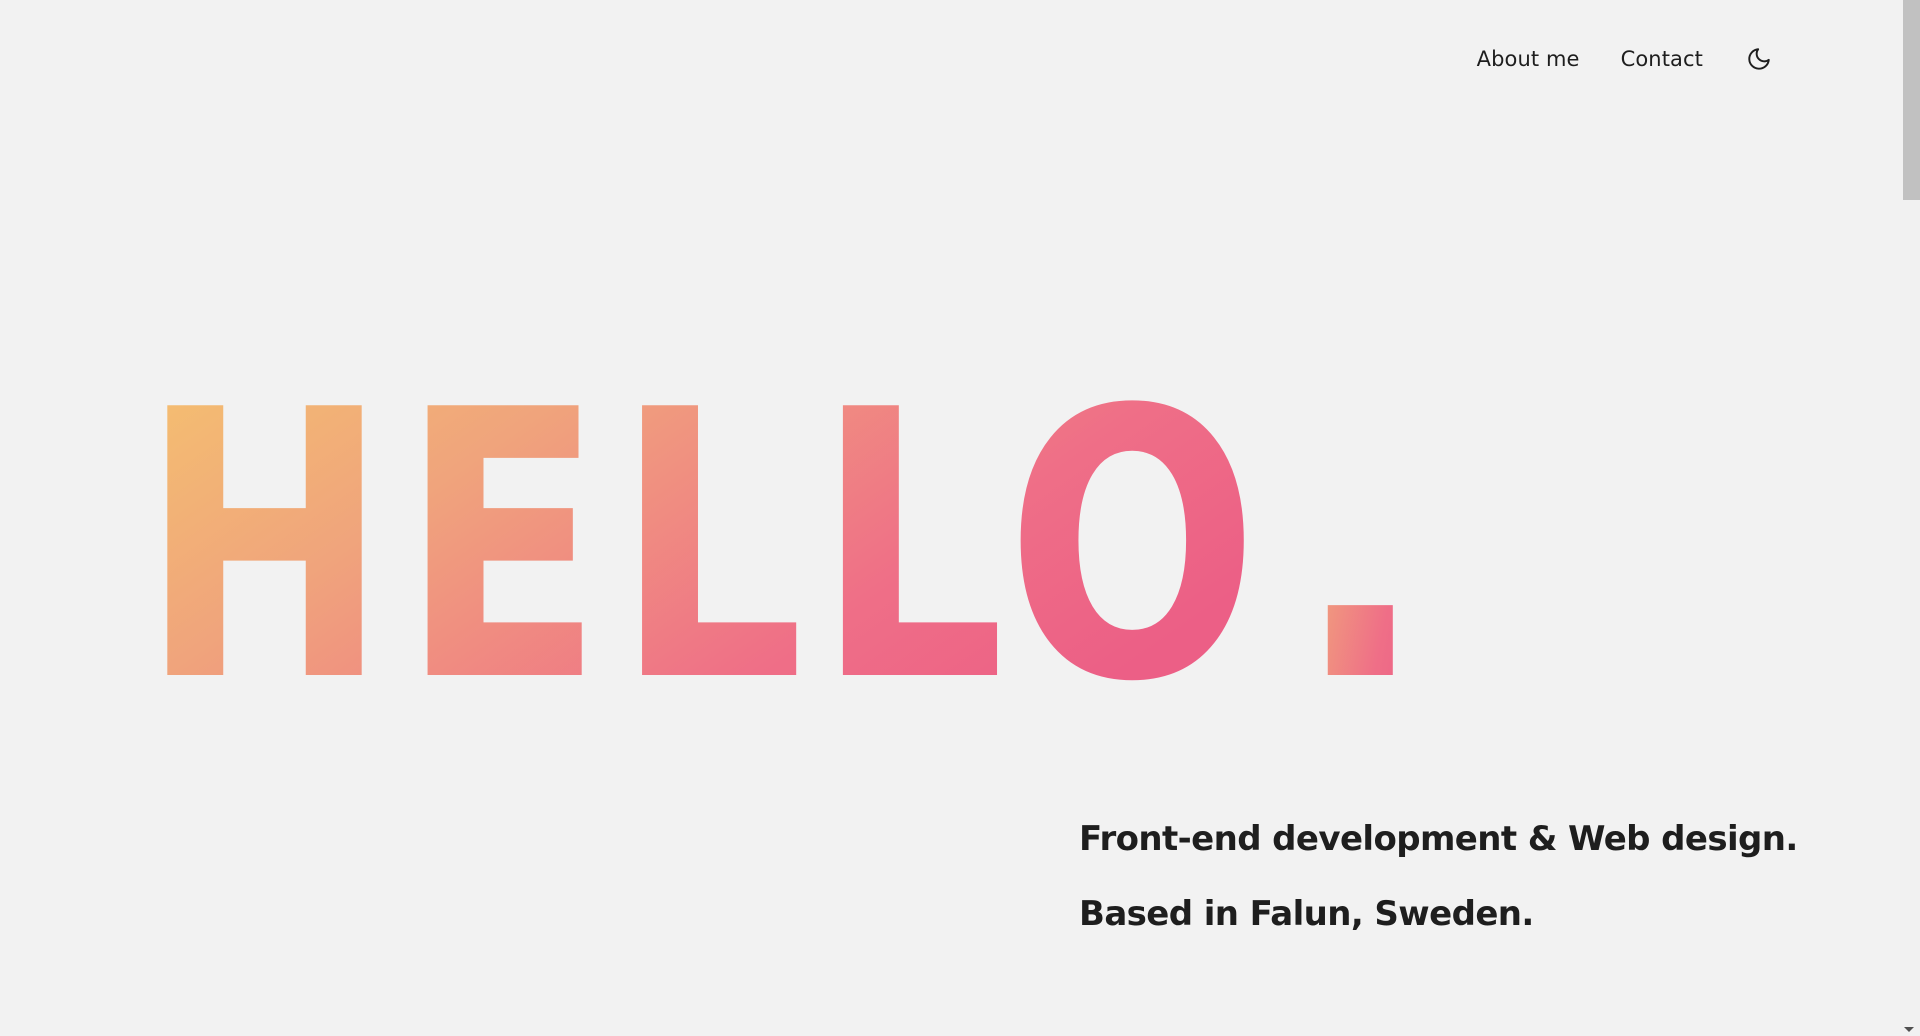 The image size is (1920, 1036). I want to click on nav-link-about-me: About me, so click(1528, 59).